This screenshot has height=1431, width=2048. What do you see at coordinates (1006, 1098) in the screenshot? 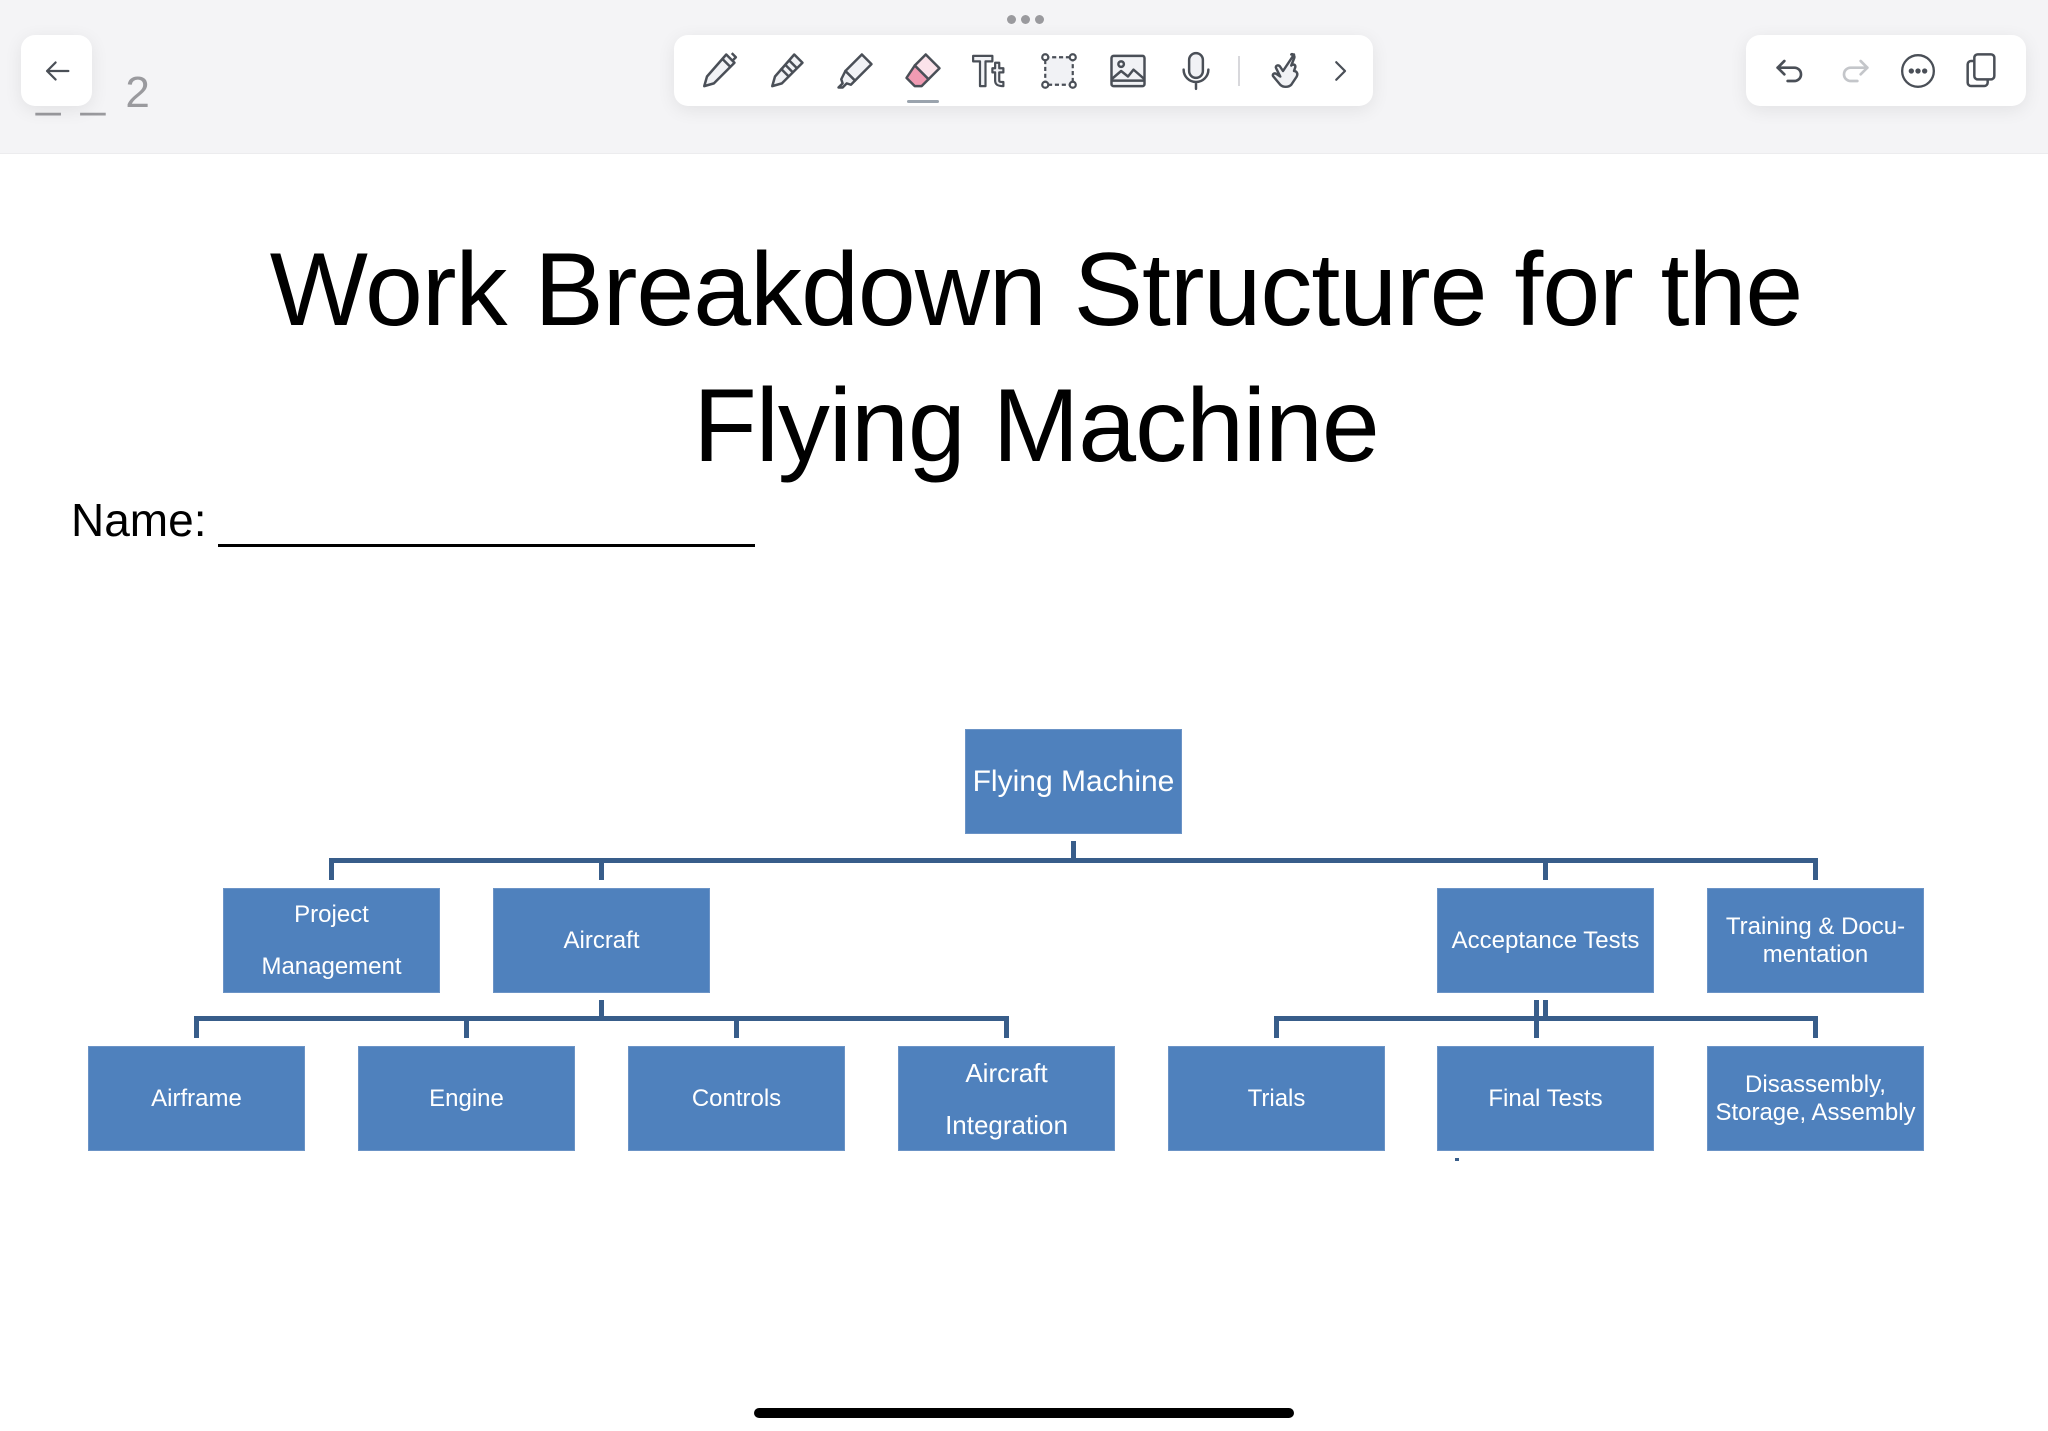
I see `wbs-aircraft-integration: Aircraft Integration` at bounding box center [1006, 1098].